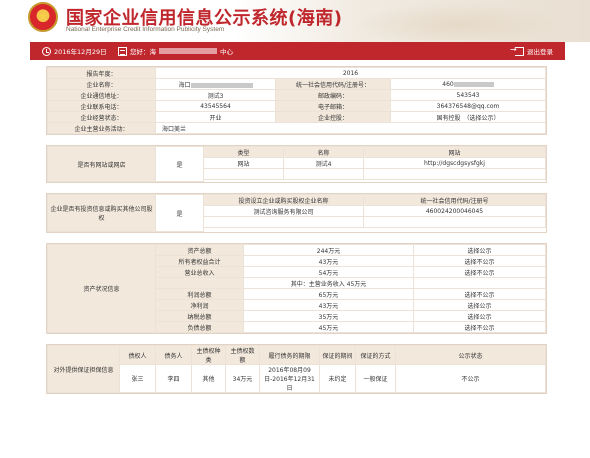 Image resolution: width=590 pixels, height=458 pixels. I want to click on clock-icon, so click(46, 51).